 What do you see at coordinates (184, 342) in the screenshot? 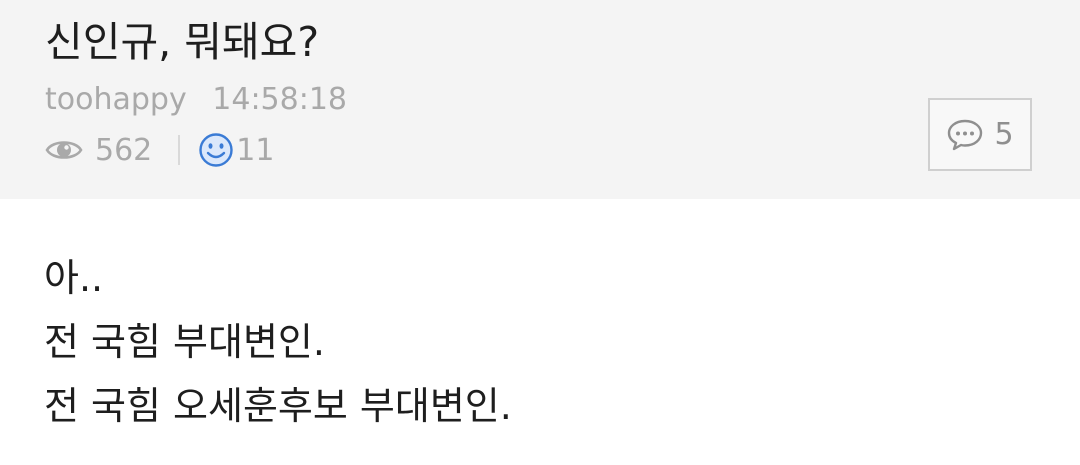
I see `body-line: 전 국힘 부대변인.` at bounding box center [184, 342].